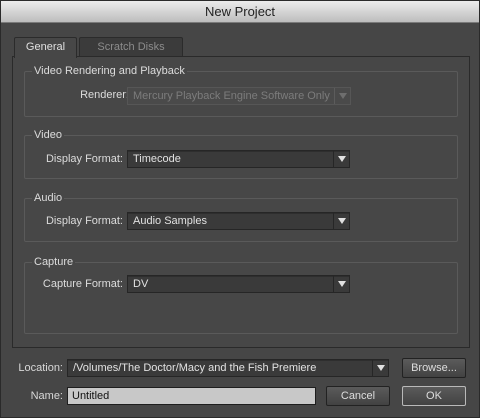 Image resolution: width=480 pixels, height=418 pixels. I want to click on audio-display-format-select: Audio Samples, so click(238, 221).